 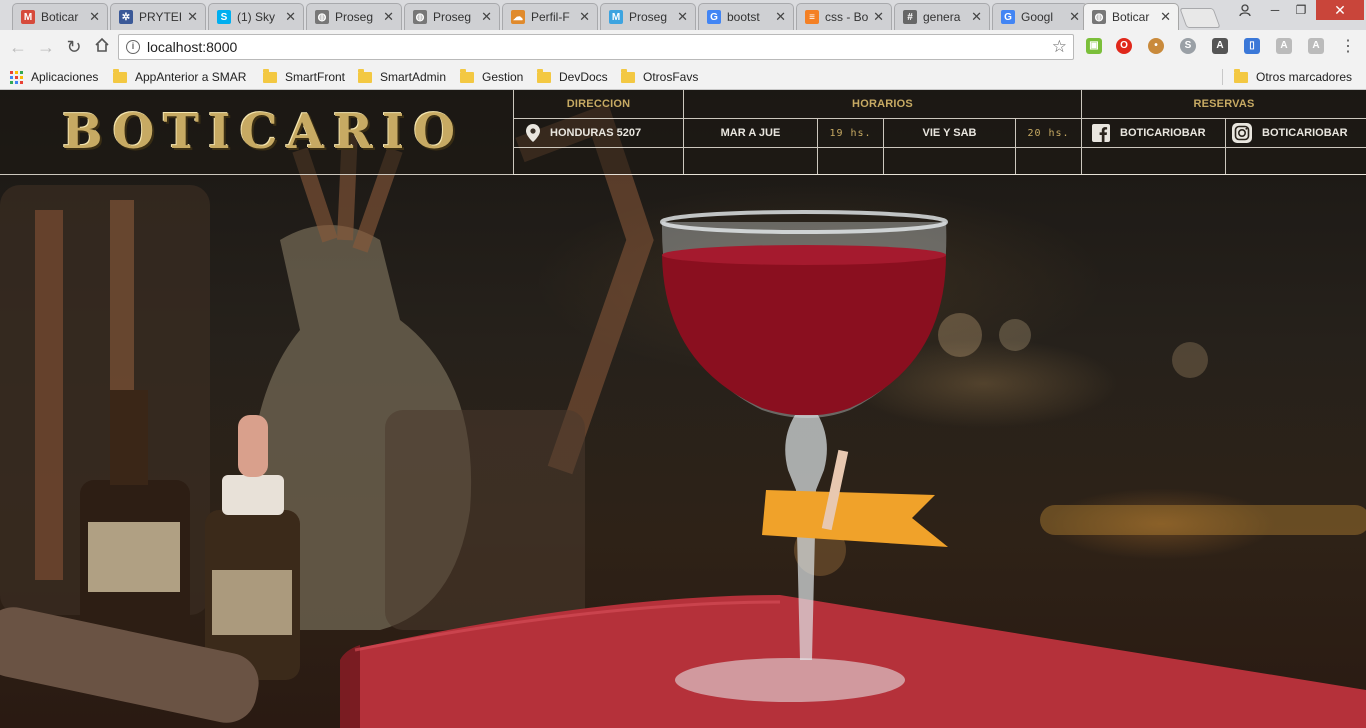 I want to click on bookmark-folder: DevDocs, so click(x=572, y=77).